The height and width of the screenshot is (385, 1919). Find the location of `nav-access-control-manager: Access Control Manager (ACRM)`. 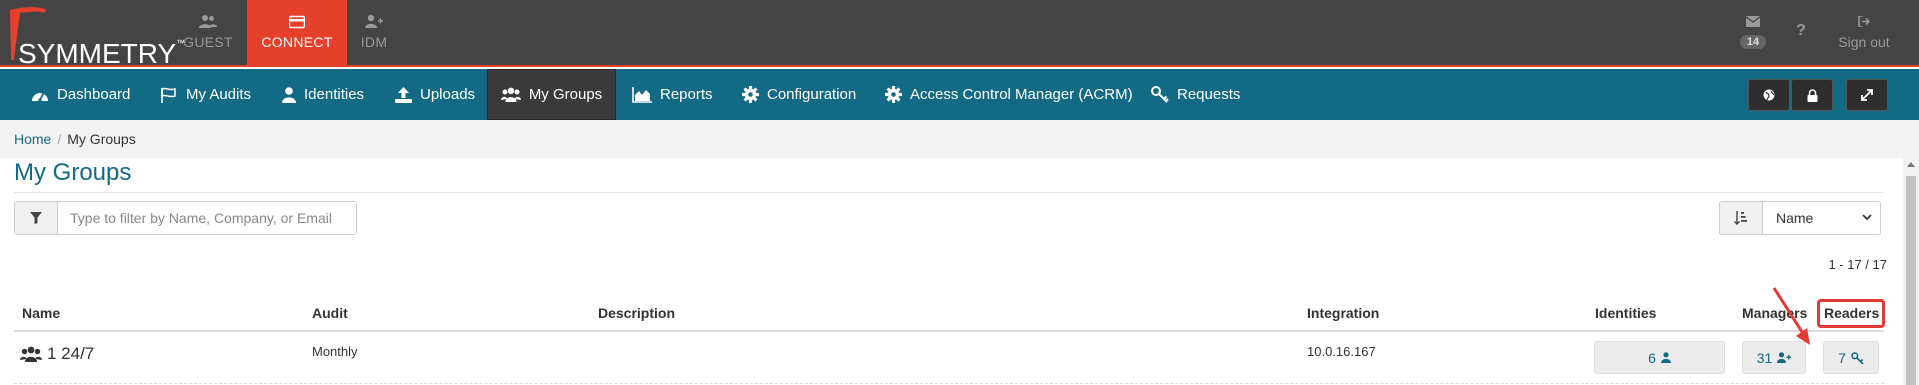

nav-access-control-manager: Access Control Manager (ACRM) is located at coordinates (1009, 94).